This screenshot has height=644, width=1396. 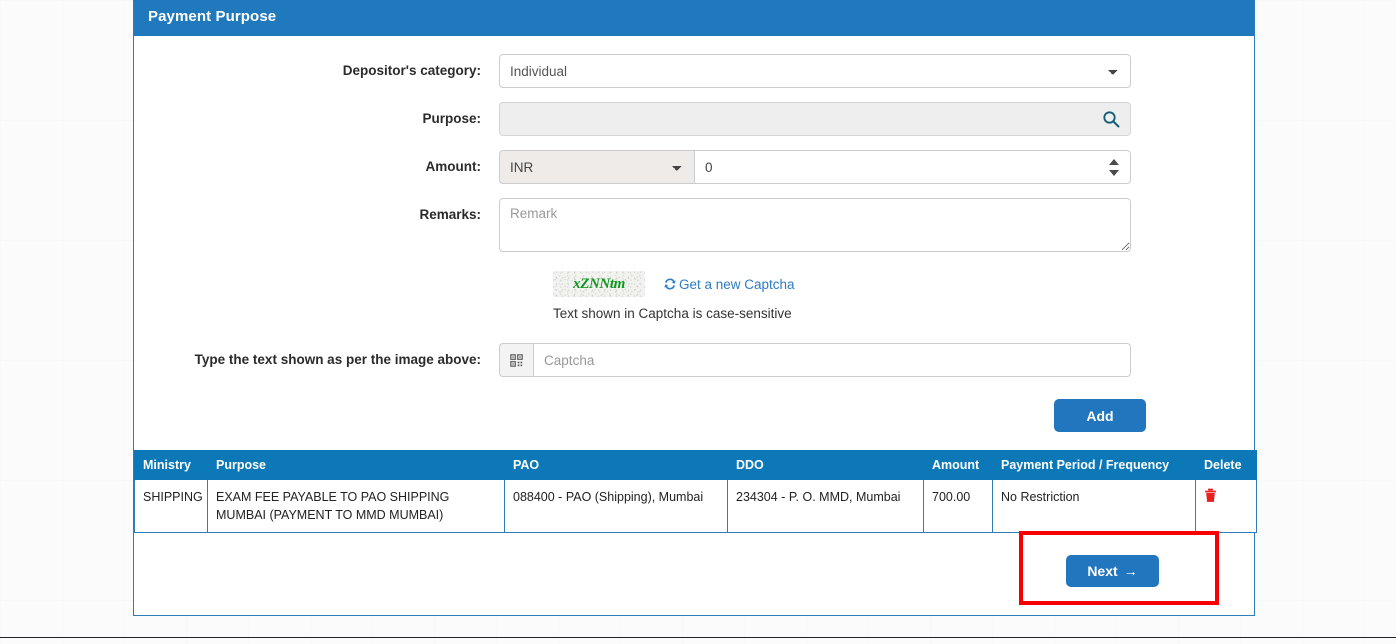 What do you see at coordinates (672, 313) in the screenshot?
I see `captcha-note: Text shown in Captcha is case-sensitive` at bounding box center [672, 313].